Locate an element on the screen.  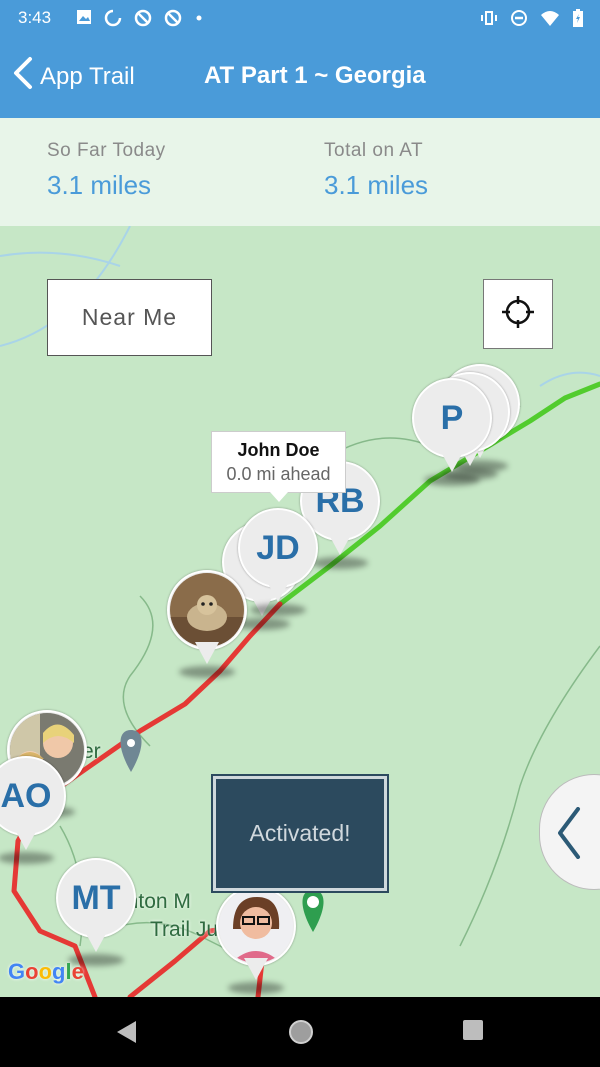
chevron-left-icon is located at coordinates (23, 76).